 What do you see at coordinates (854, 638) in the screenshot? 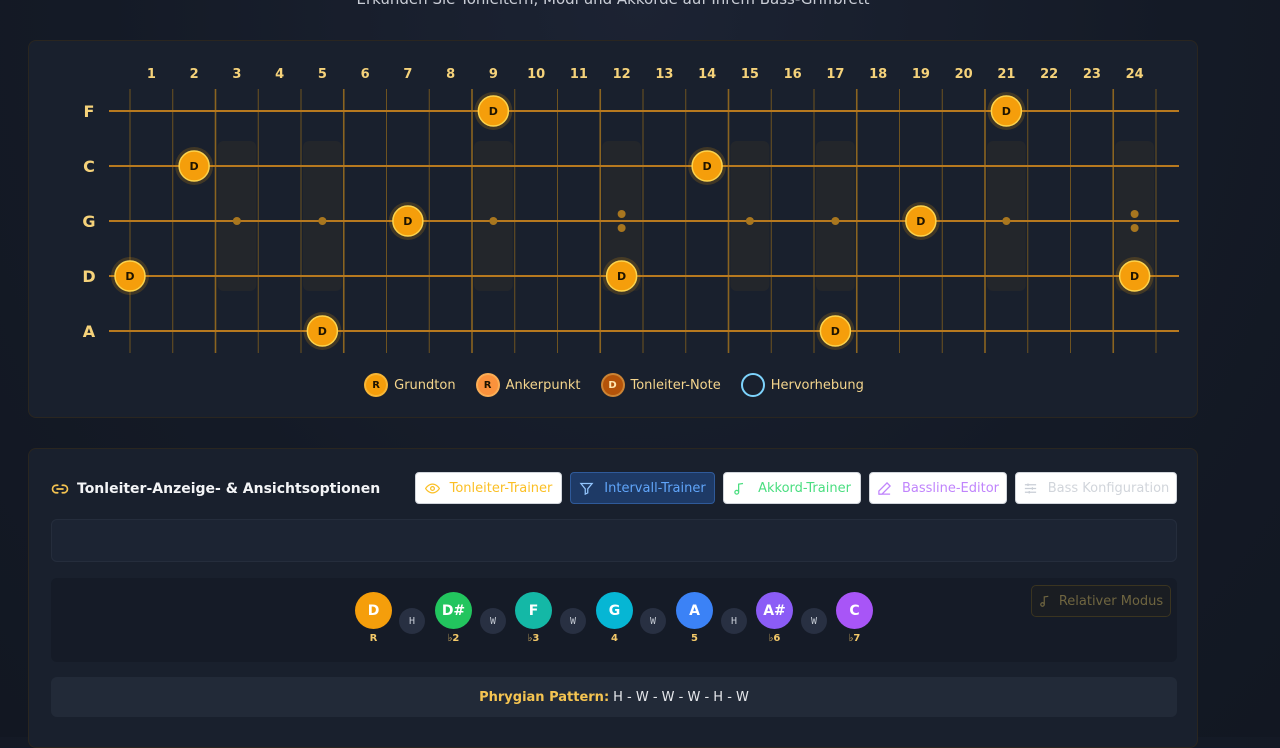
I see `scale-note-degree: ♭7` at bounding box center [854, 638].